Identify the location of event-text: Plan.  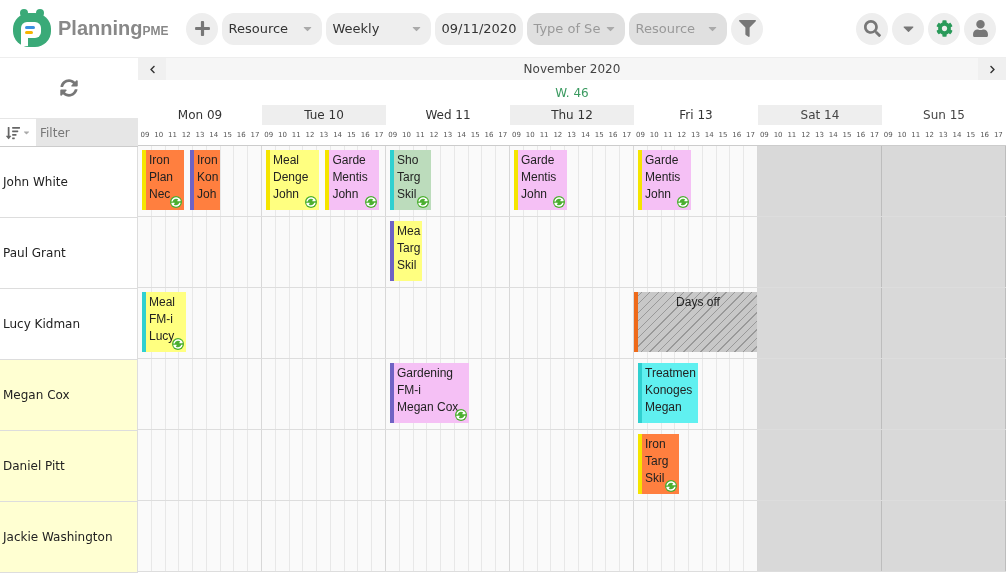
(161, 177).